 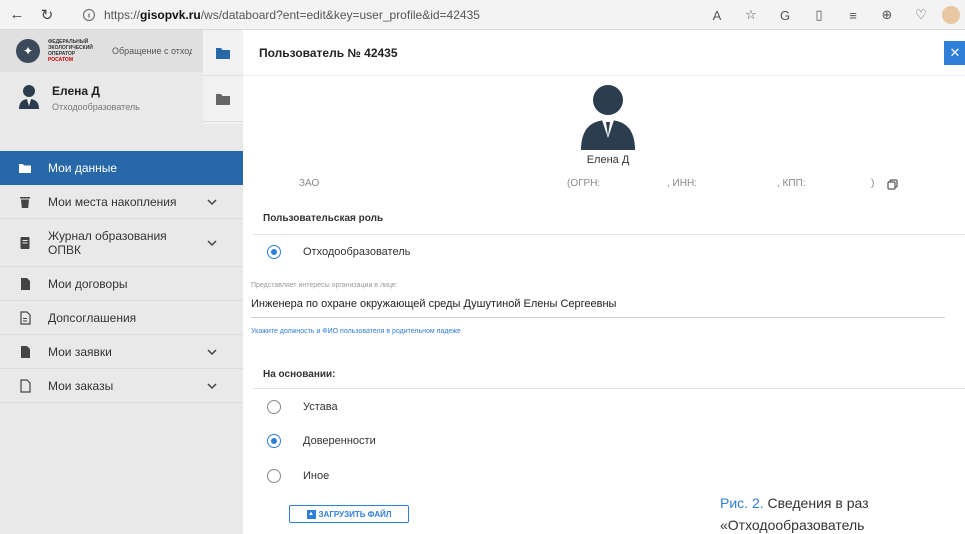 I want to click on folder-strip, so click(x=223, y=77).